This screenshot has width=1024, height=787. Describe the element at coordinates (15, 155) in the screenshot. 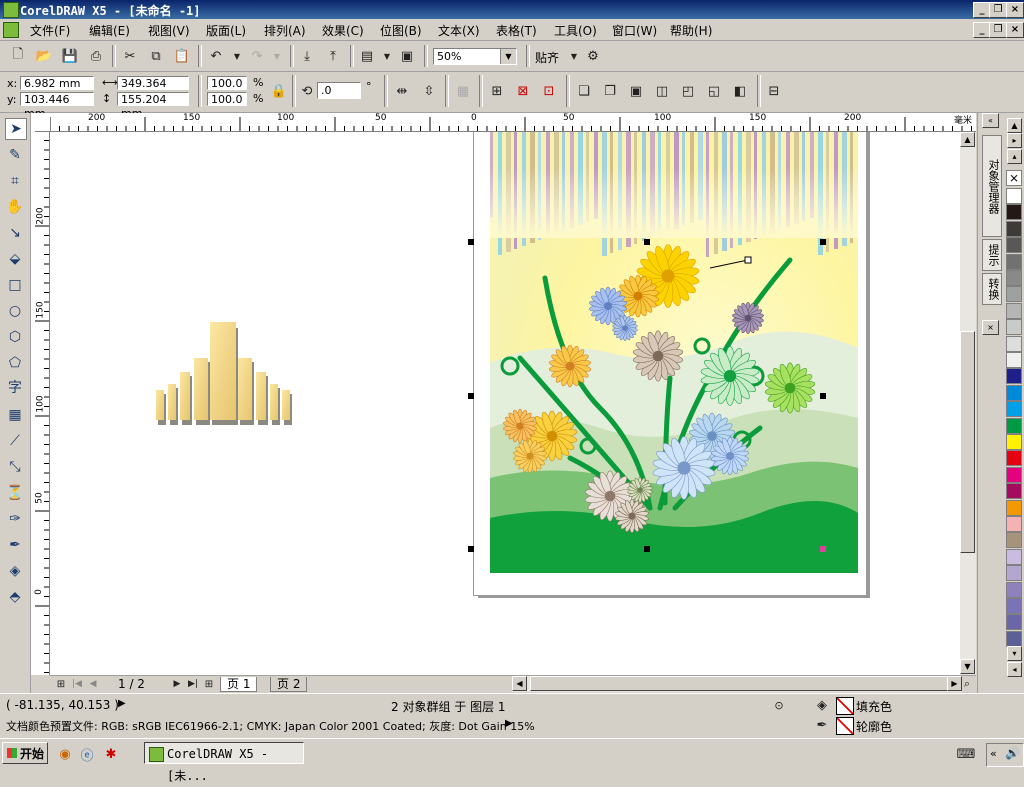

I see `shape-tool-icon: ✎` at that location.